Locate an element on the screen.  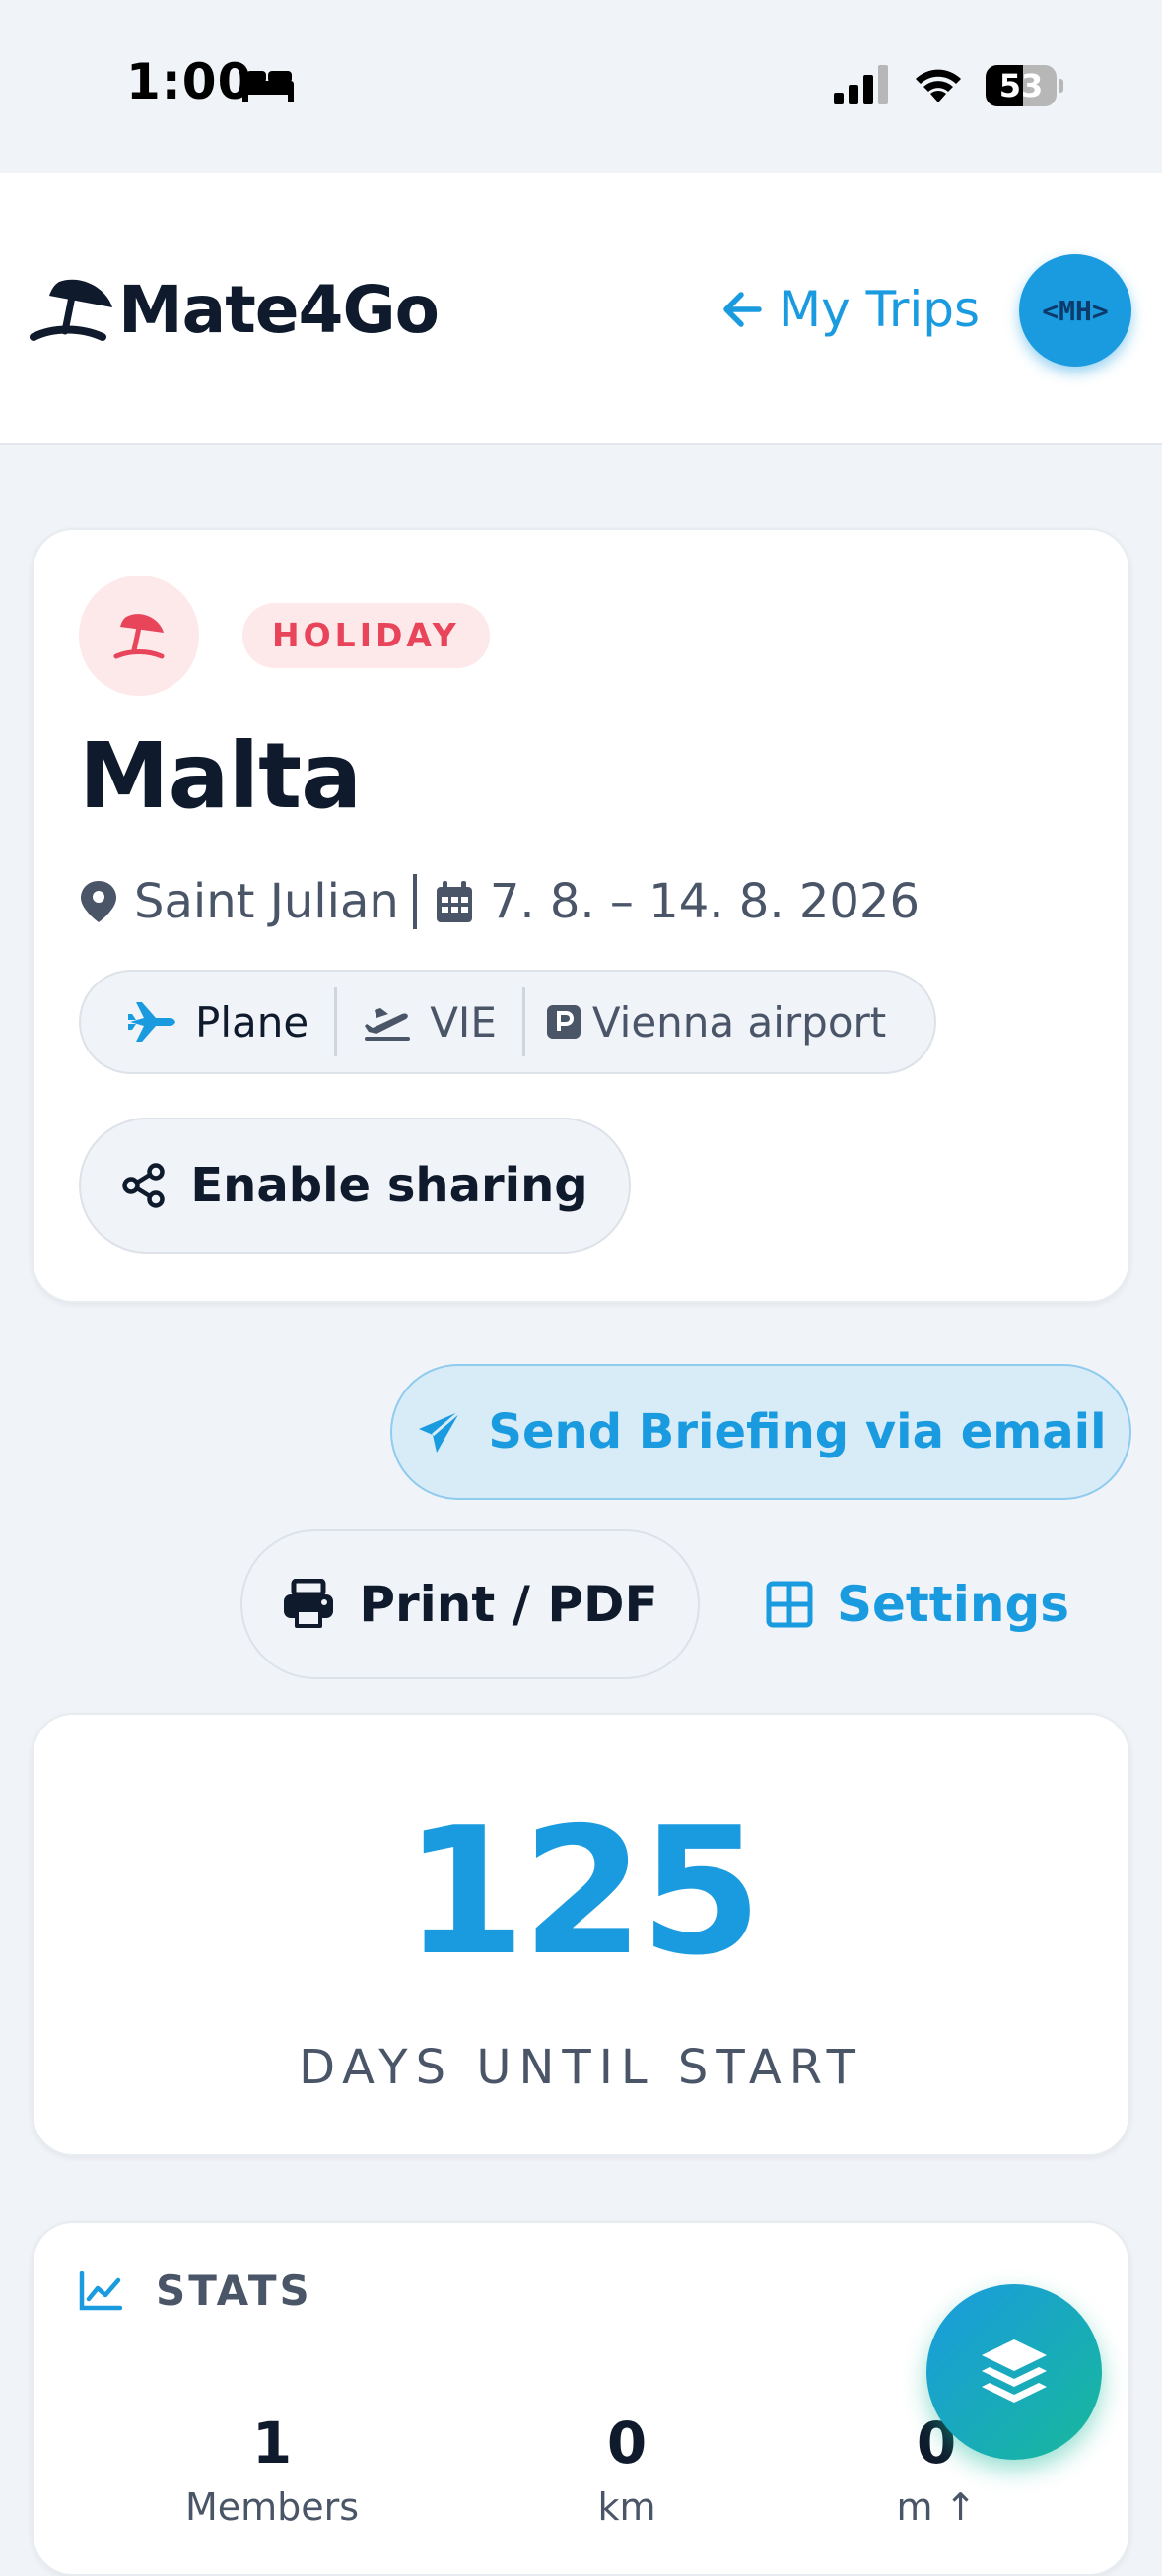
enable-sharing-button: Enable sharing is located at coordinates (355, 1186).